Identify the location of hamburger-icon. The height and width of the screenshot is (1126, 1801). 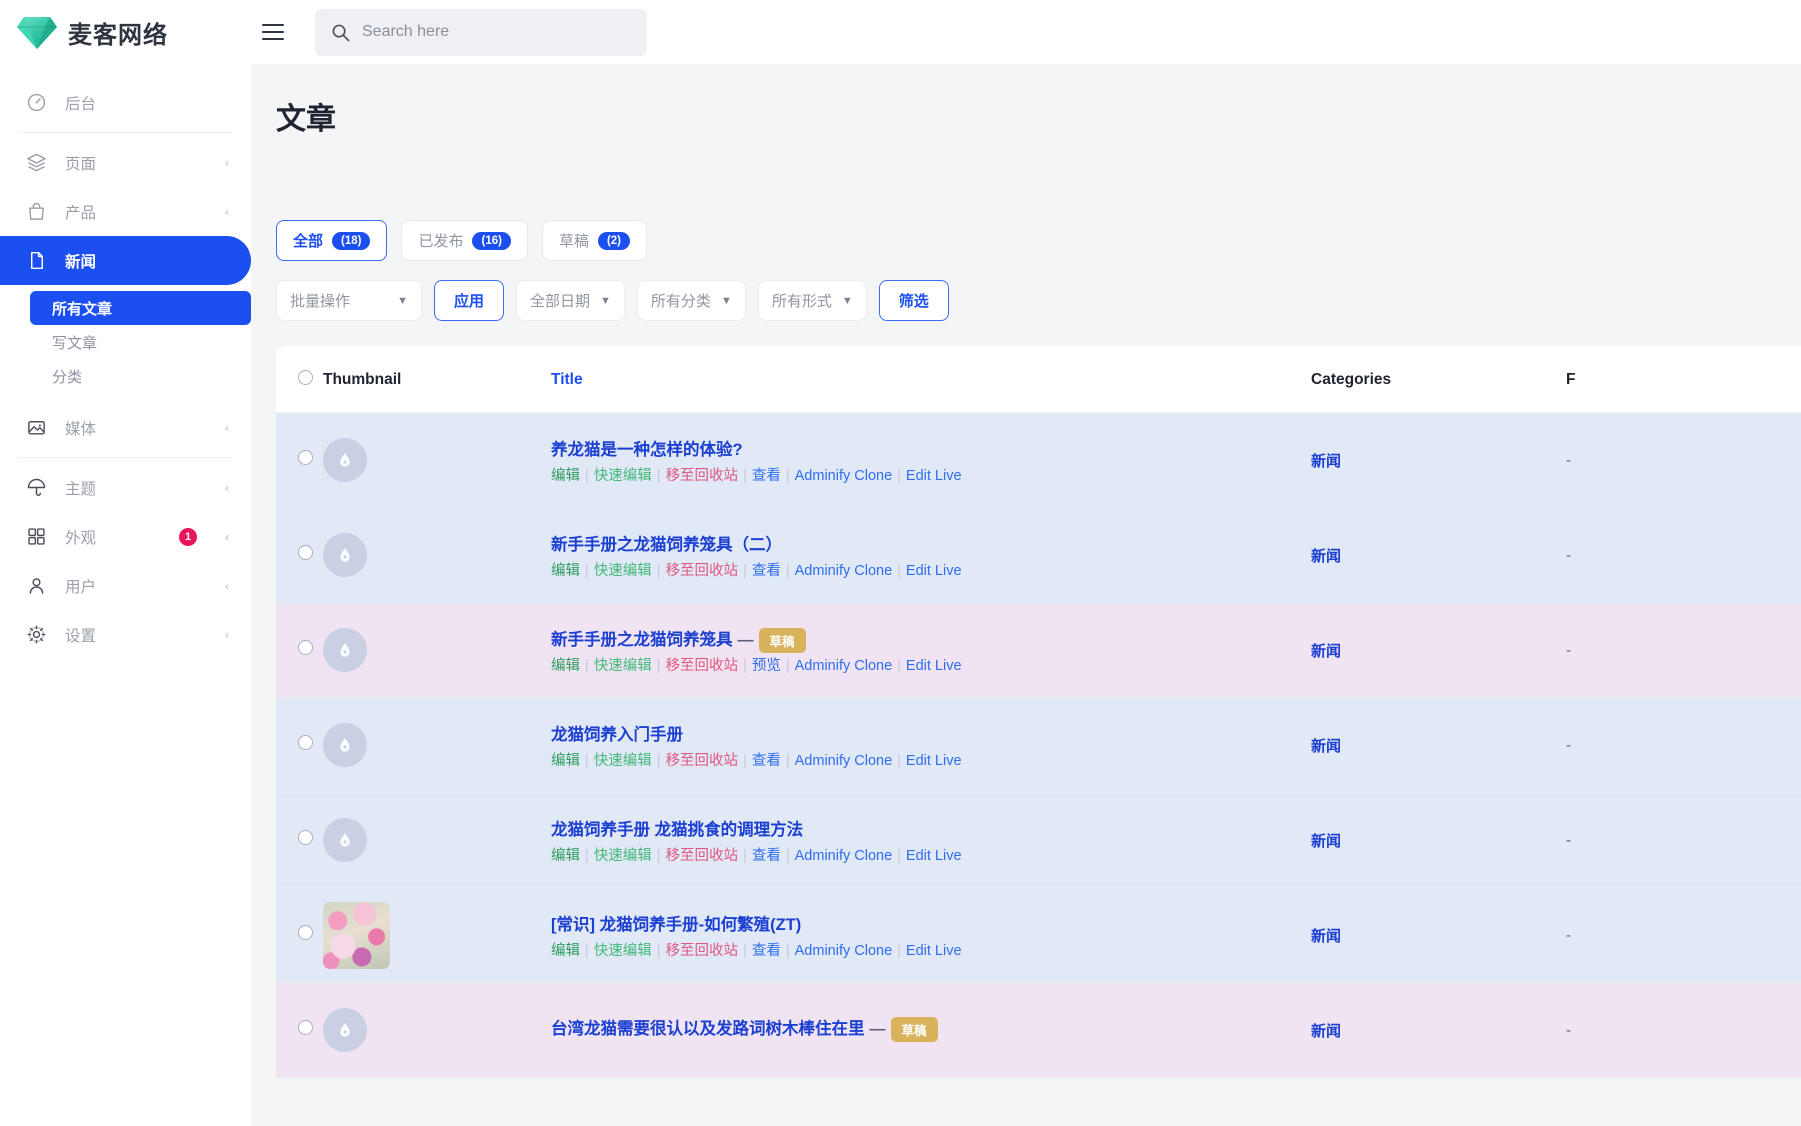
(273, 32).